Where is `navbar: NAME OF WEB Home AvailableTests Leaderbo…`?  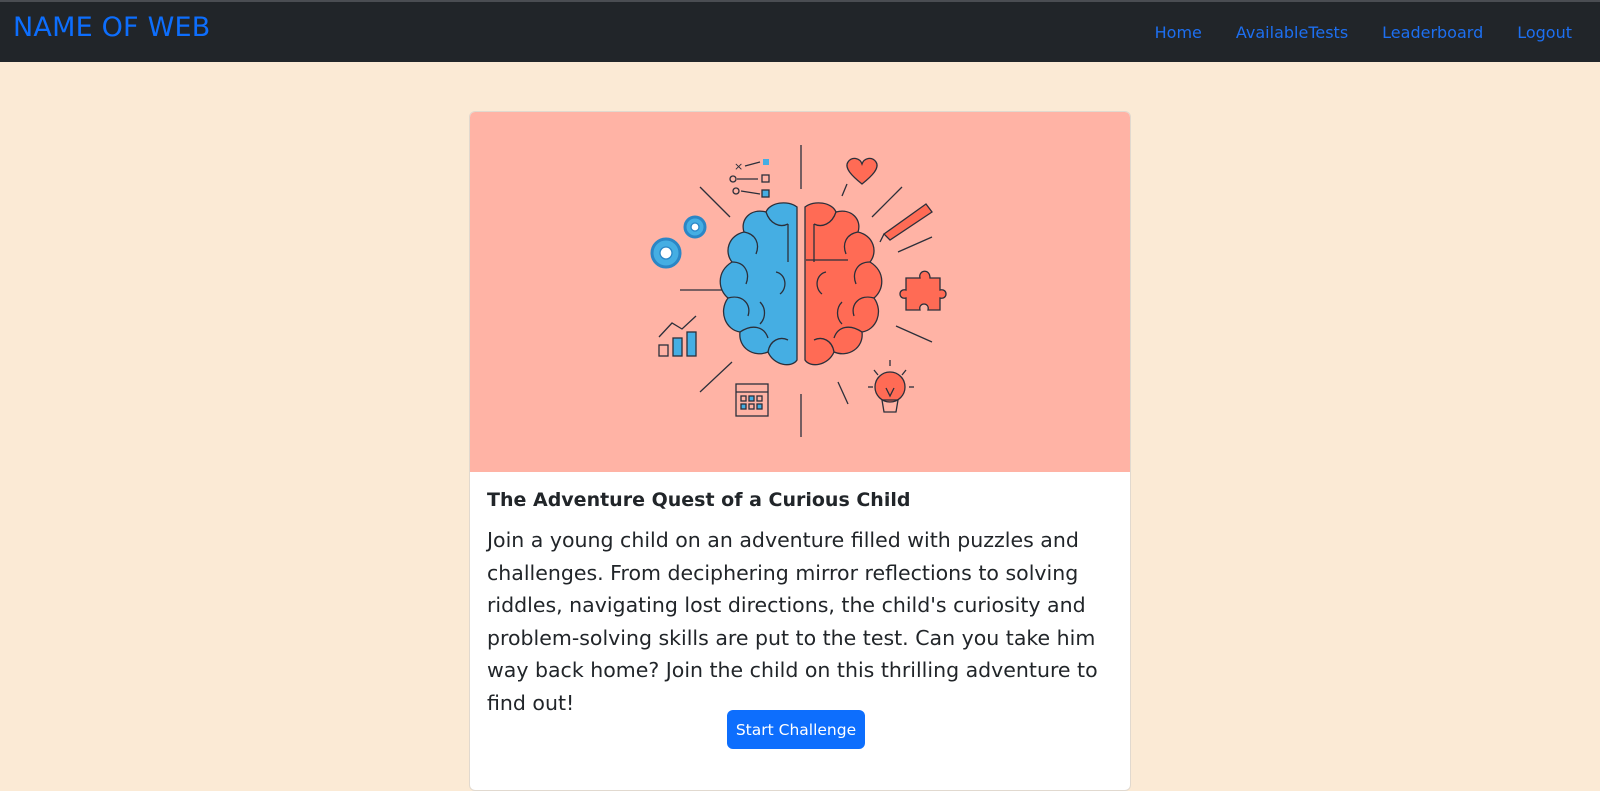
navbar: NAME OF WEB Home AvailableTests Leaderbo… is located at coordinates (800, 31).